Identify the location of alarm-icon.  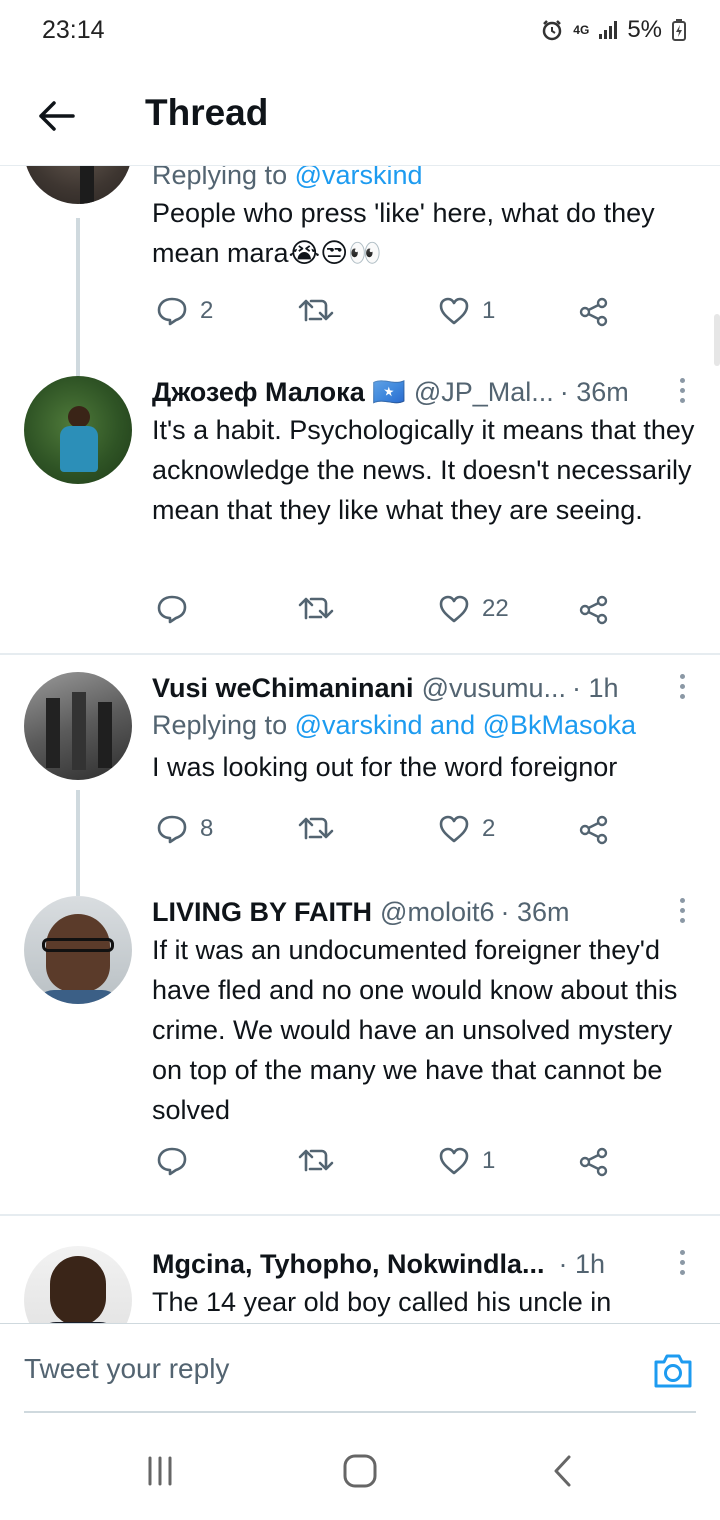
(552, 30).